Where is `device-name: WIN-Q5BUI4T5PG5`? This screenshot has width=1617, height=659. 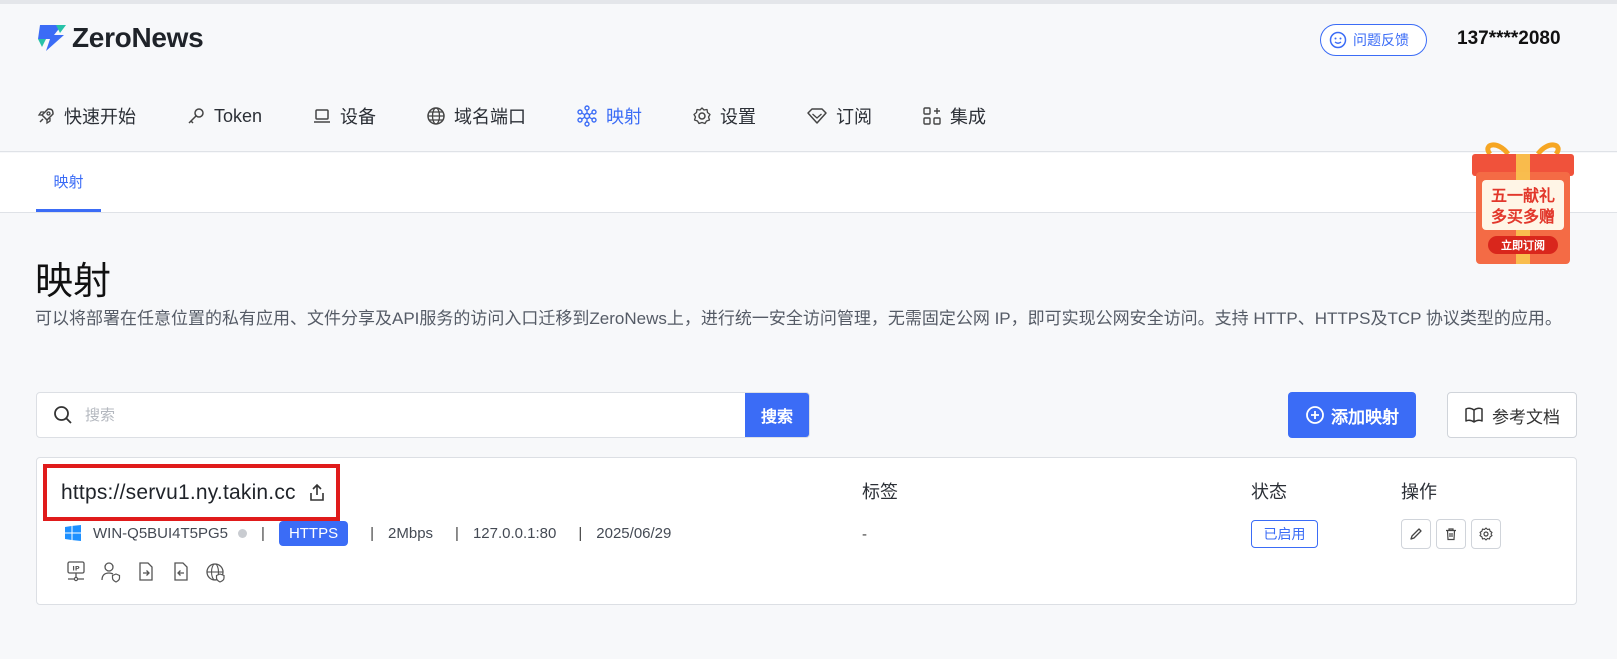 device-name: WIN-Q5BUI4T5PG5 is located at coordinates (161, 533).